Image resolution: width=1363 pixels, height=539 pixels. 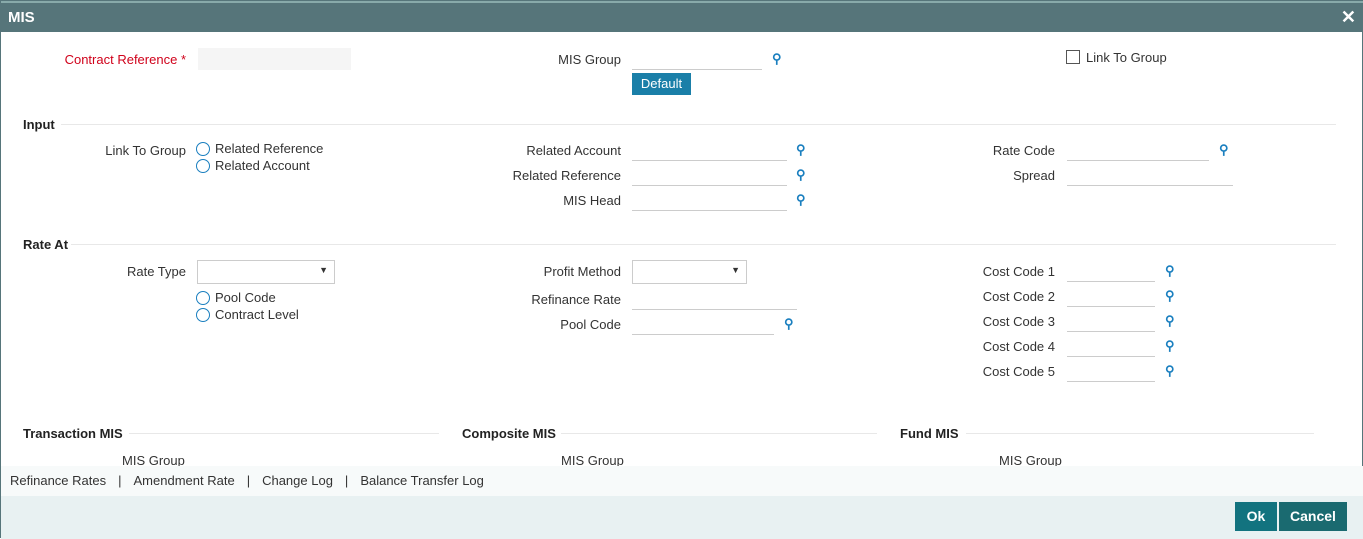 I want to click on default-button: Default, so click(x=661, y=84).